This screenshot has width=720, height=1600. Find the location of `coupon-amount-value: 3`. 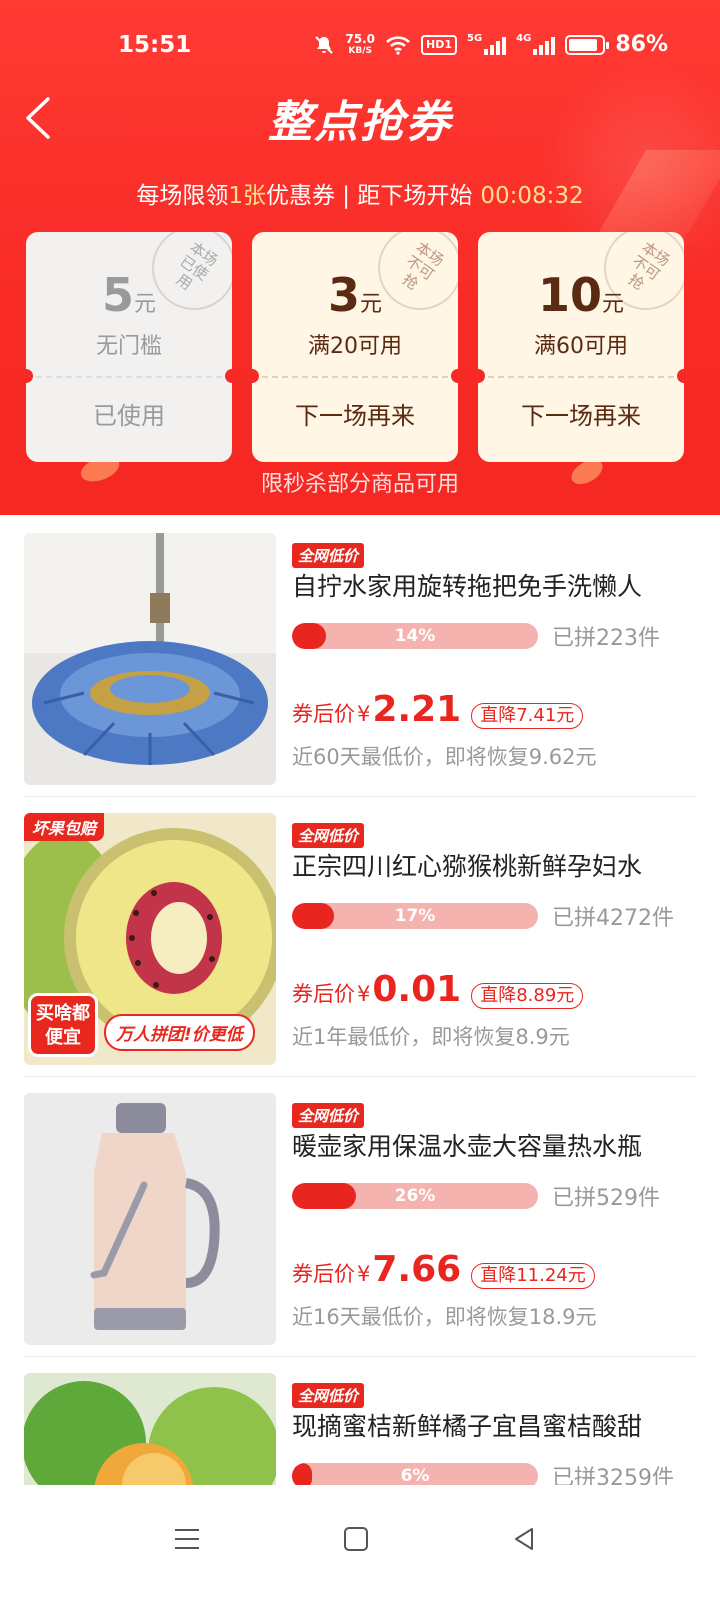

coupon-amount-value: 3 is located at coordinates (343, 295).